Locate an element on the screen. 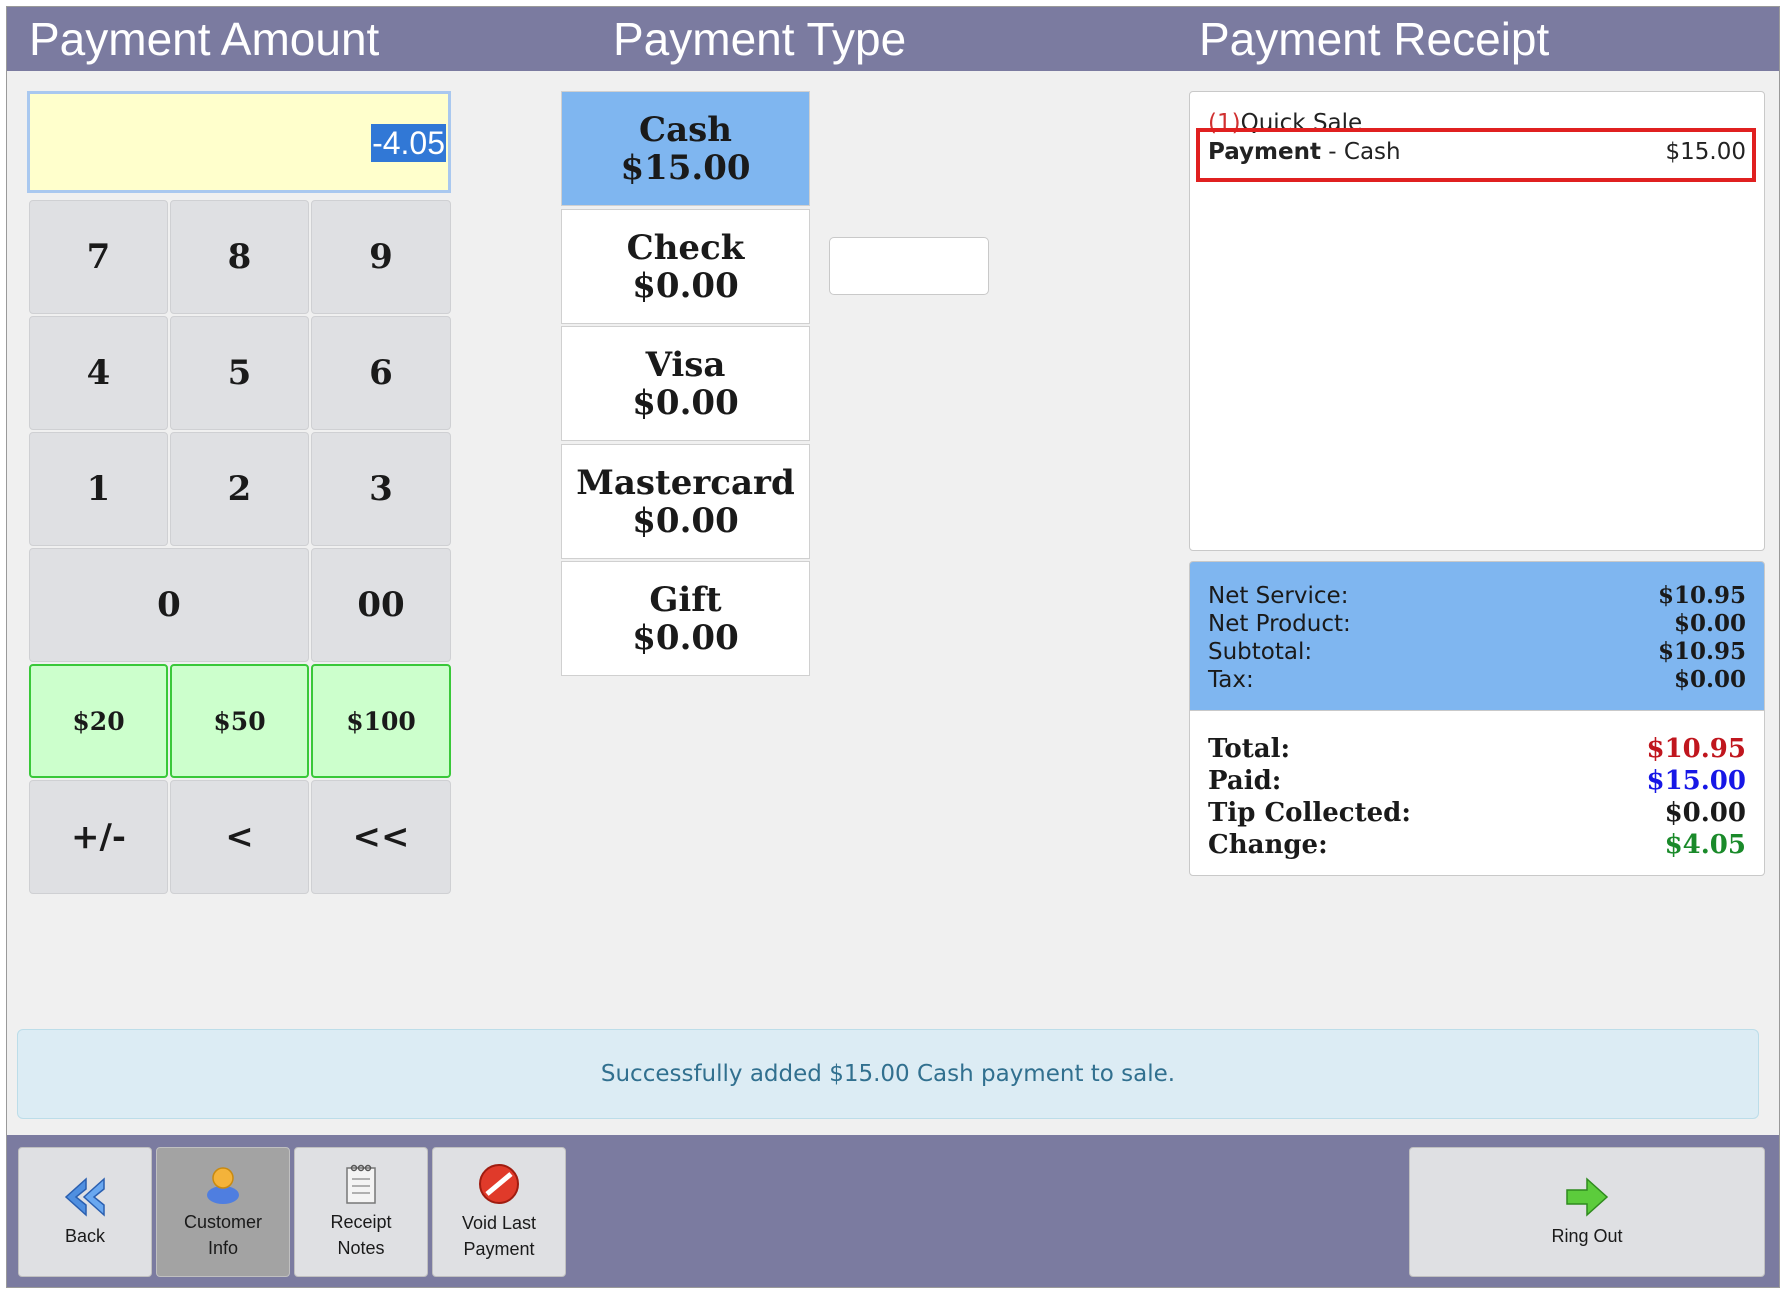 The image size is (1786, 1292). payment-type-name: Visa is located at coordinates (685, 364).